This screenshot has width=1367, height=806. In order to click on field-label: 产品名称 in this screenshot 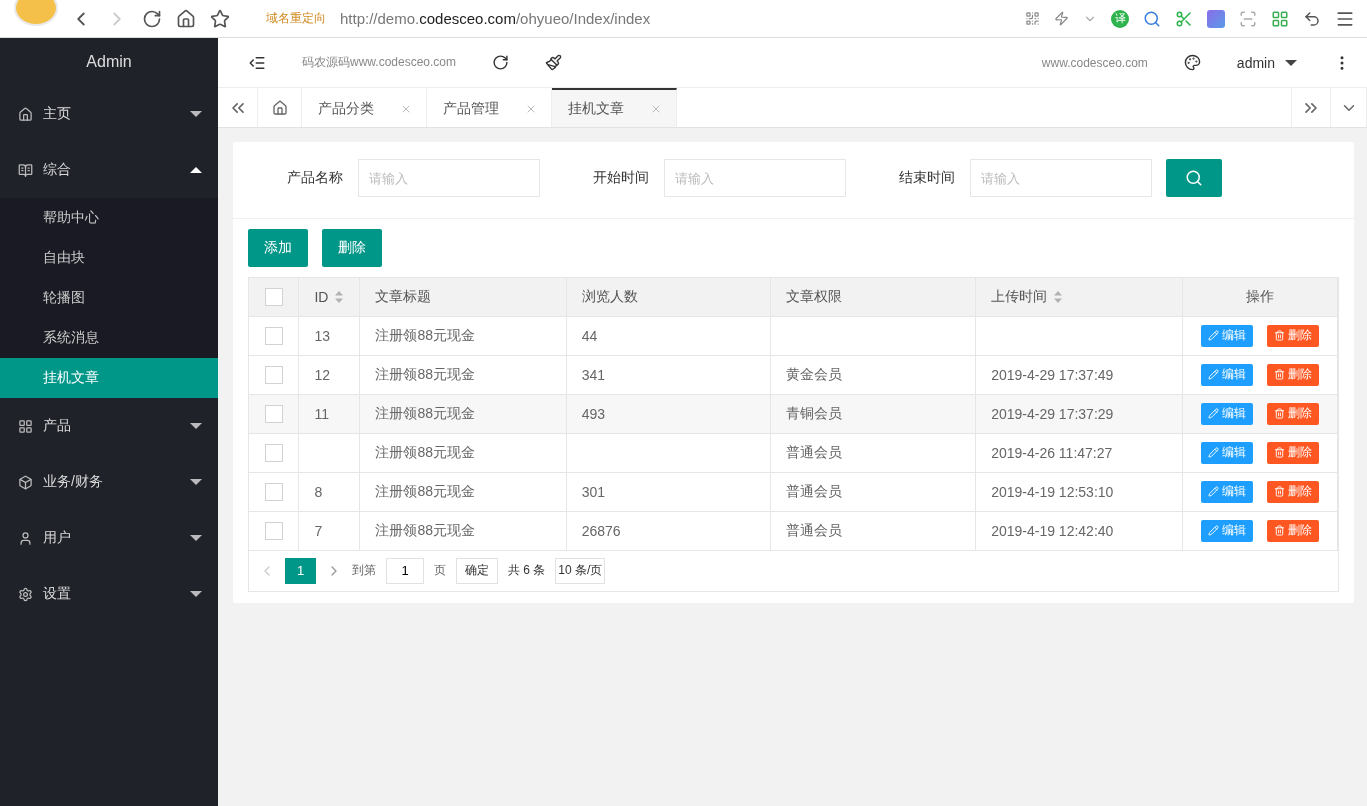, I will do `click(315, 178)`.